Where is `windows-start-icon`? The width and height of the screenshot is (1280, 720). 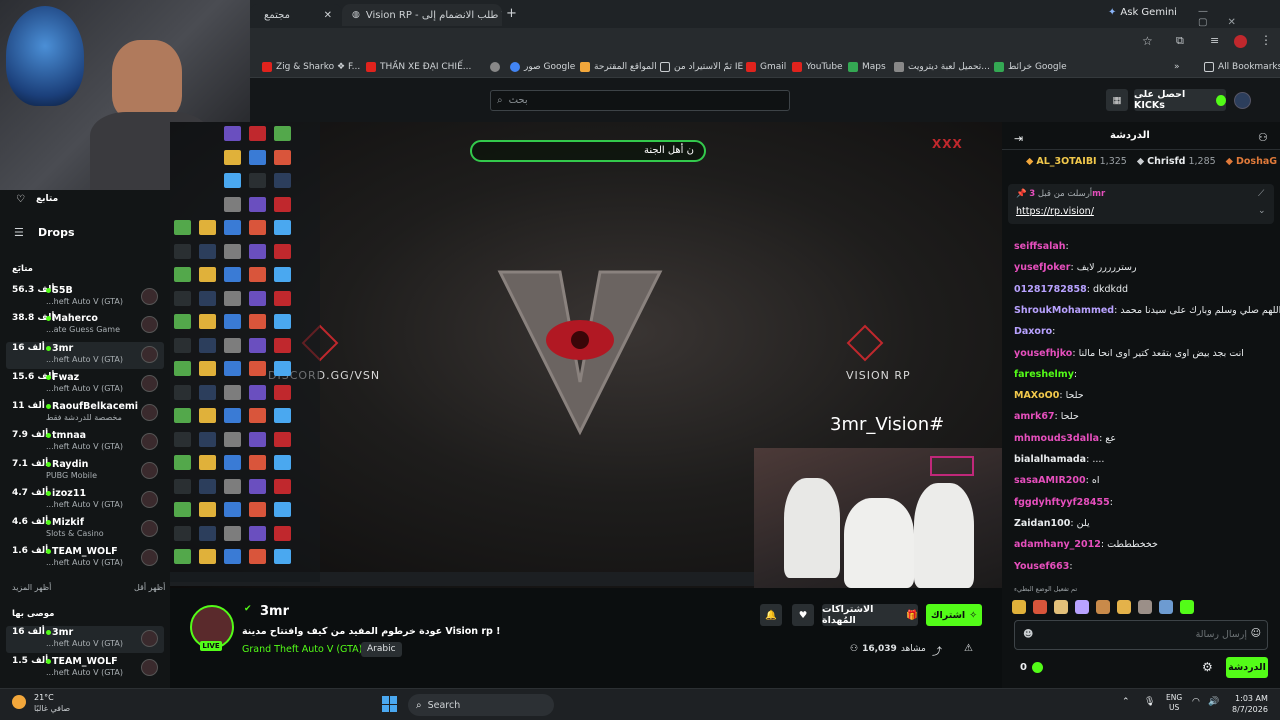 windows-start-icon is located at coordinates (390, 704).